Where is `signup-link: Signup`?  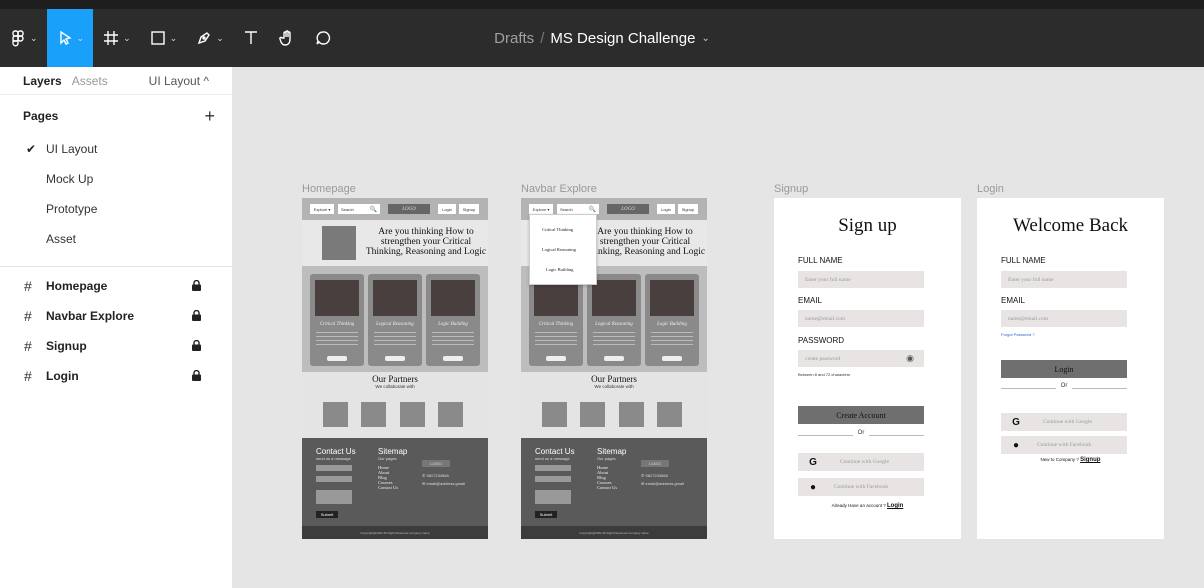 signup-link: Signup is located at coordinates (1090, 460).